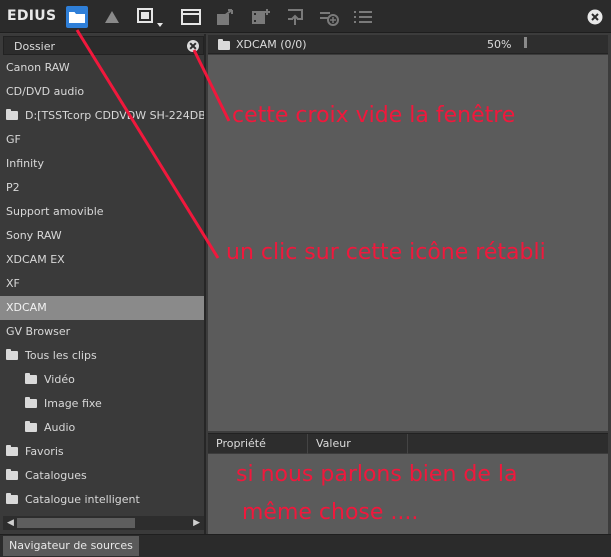 This screenshot has width=611, height=557. I want to click on triangle-icon, so click(112, 17).